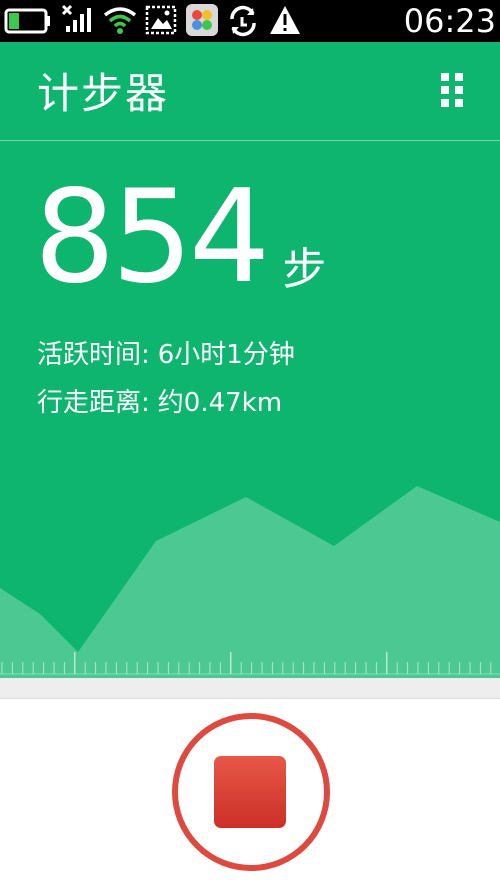 The height and width of the screenshot is (889, 500). What do you see at coordinates (202, 20) in the screenshot?
I see `app-notification-icon` at bounding box center [202, 20].